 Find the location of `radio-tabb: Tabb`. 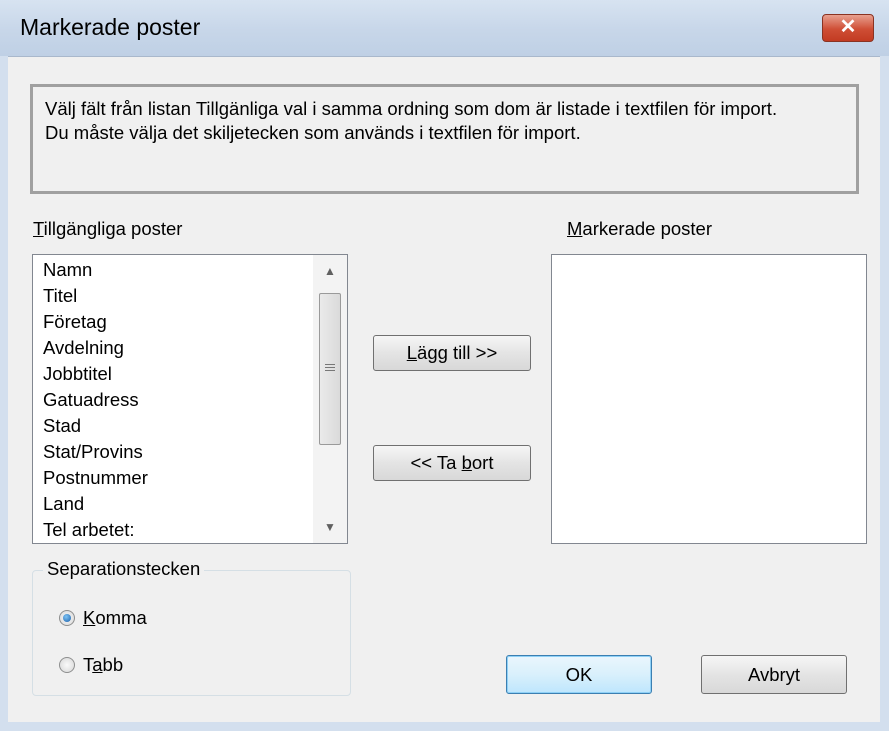

radio-tabb: Tabb is located at coordinates (91, 665).